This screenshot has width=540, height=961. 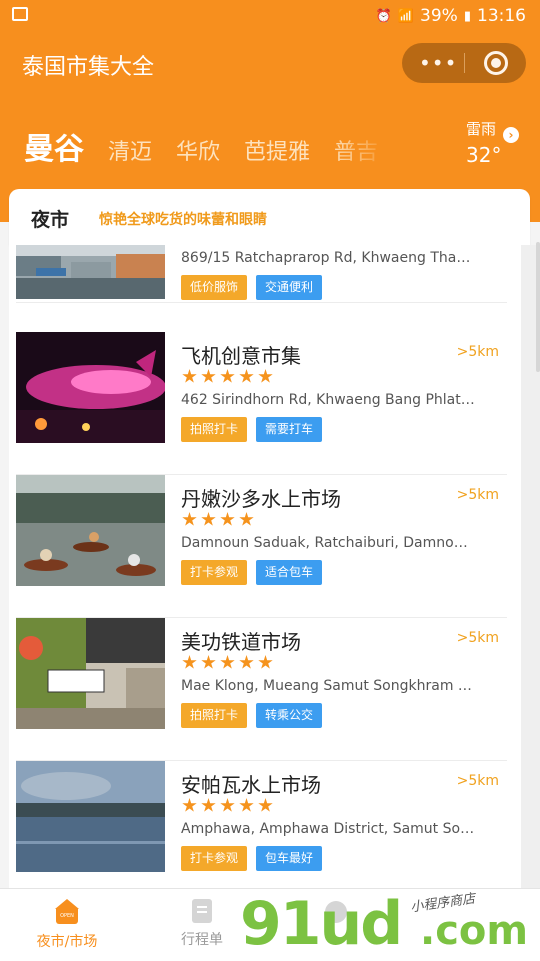 I want to click on divider, so click(x=261, y=302).